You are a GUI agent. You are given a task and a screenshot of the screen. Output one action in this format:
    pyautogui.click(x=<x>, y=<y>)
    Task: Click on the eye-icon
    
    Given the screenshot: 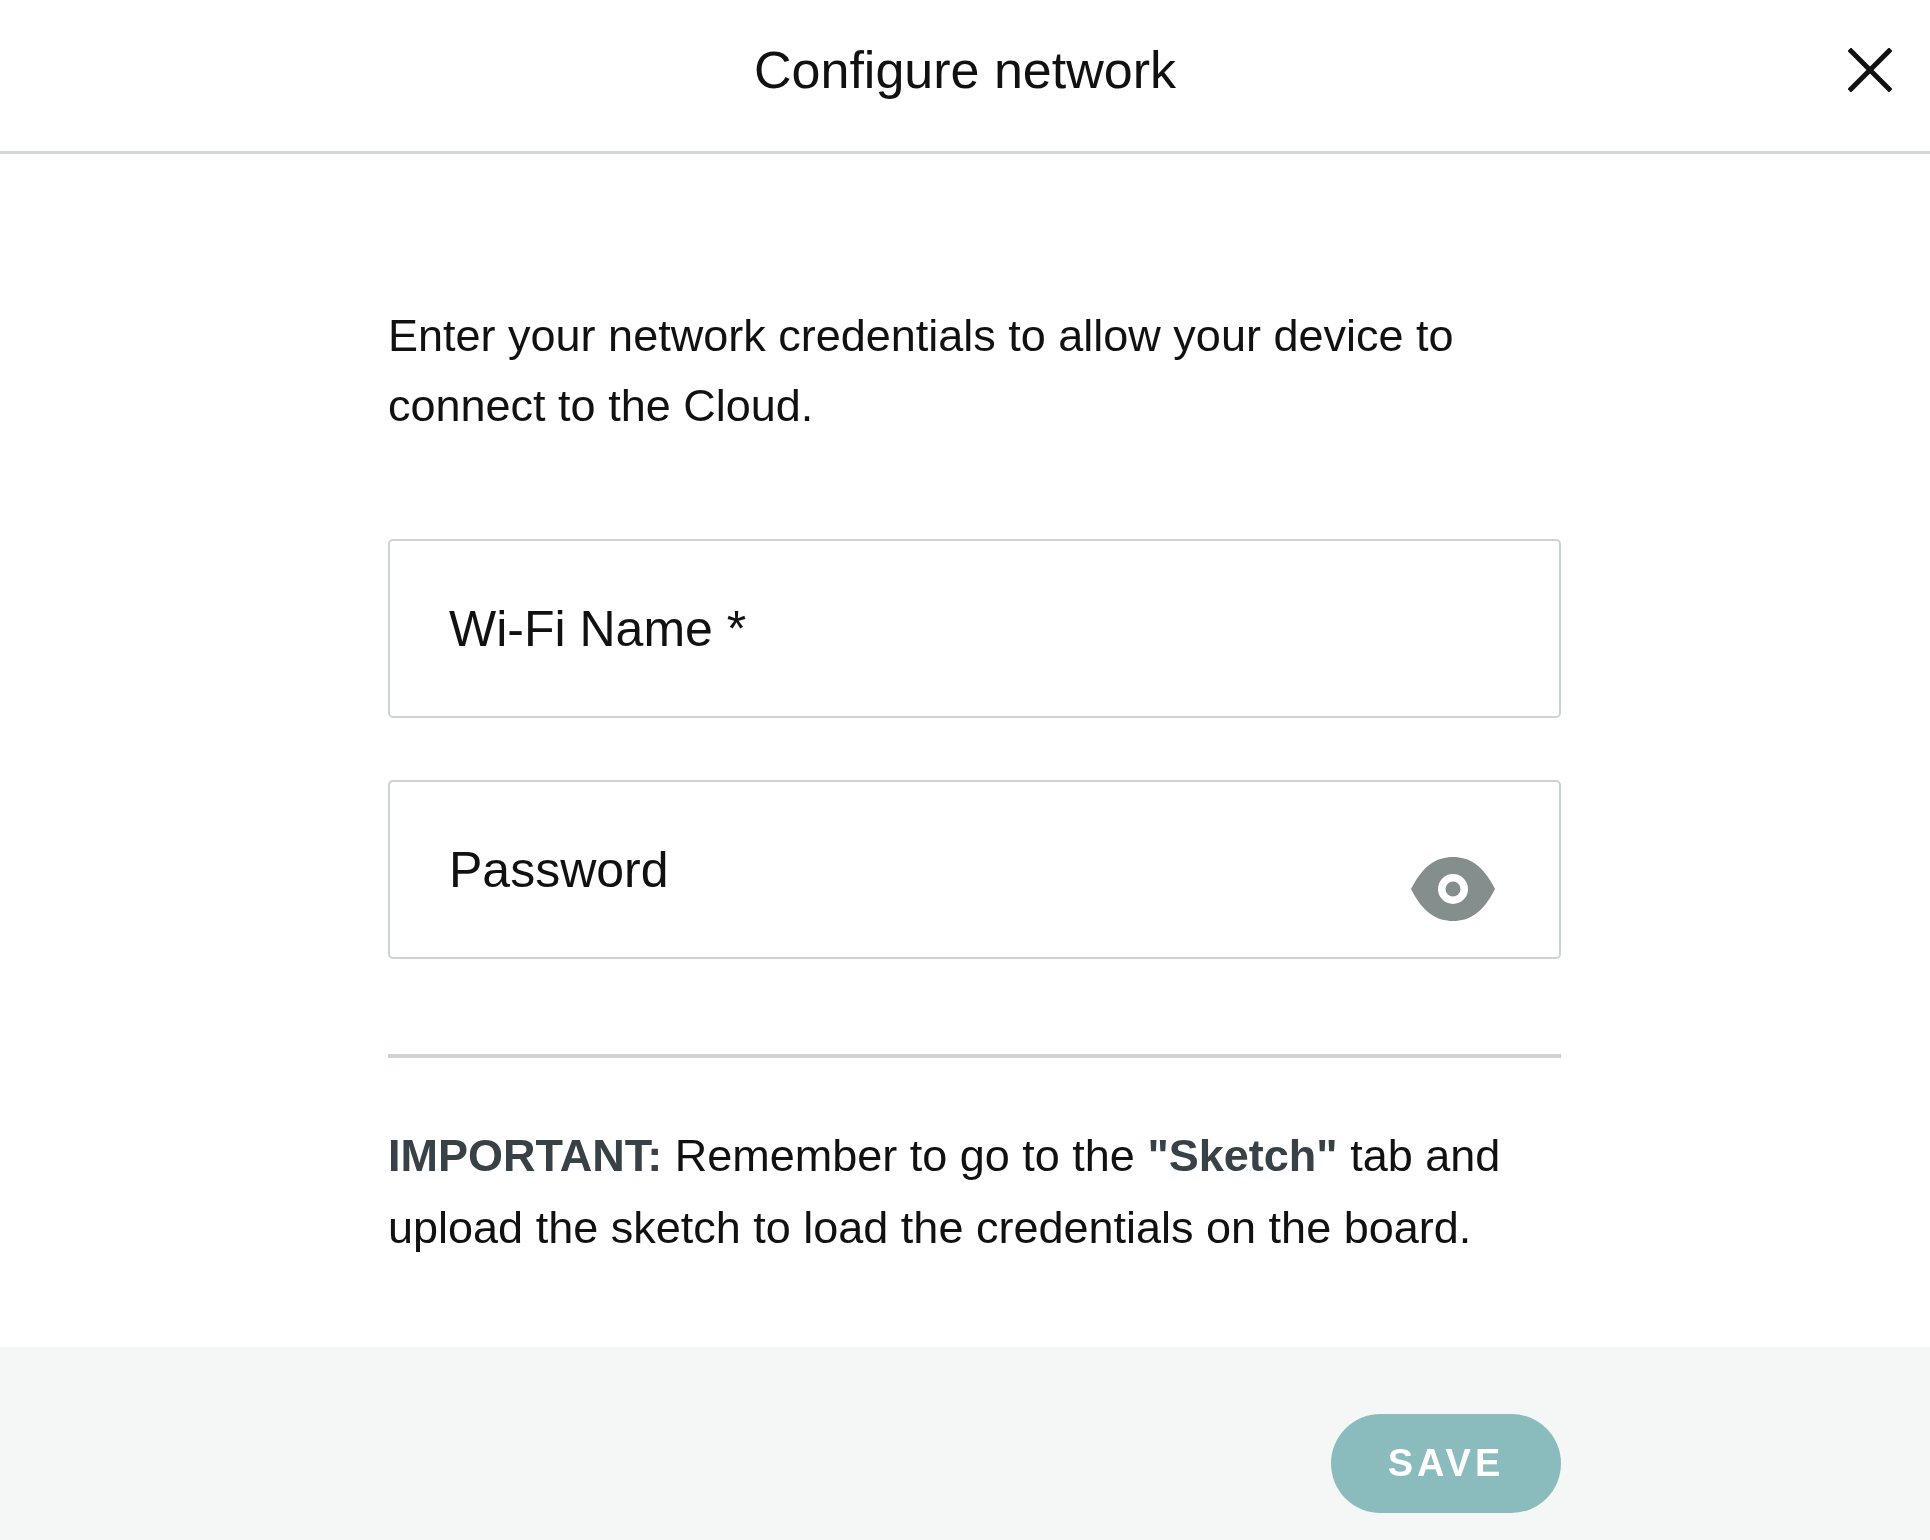 What is the action you would take?
    pyautogui.click(x=1453, y=889)
    